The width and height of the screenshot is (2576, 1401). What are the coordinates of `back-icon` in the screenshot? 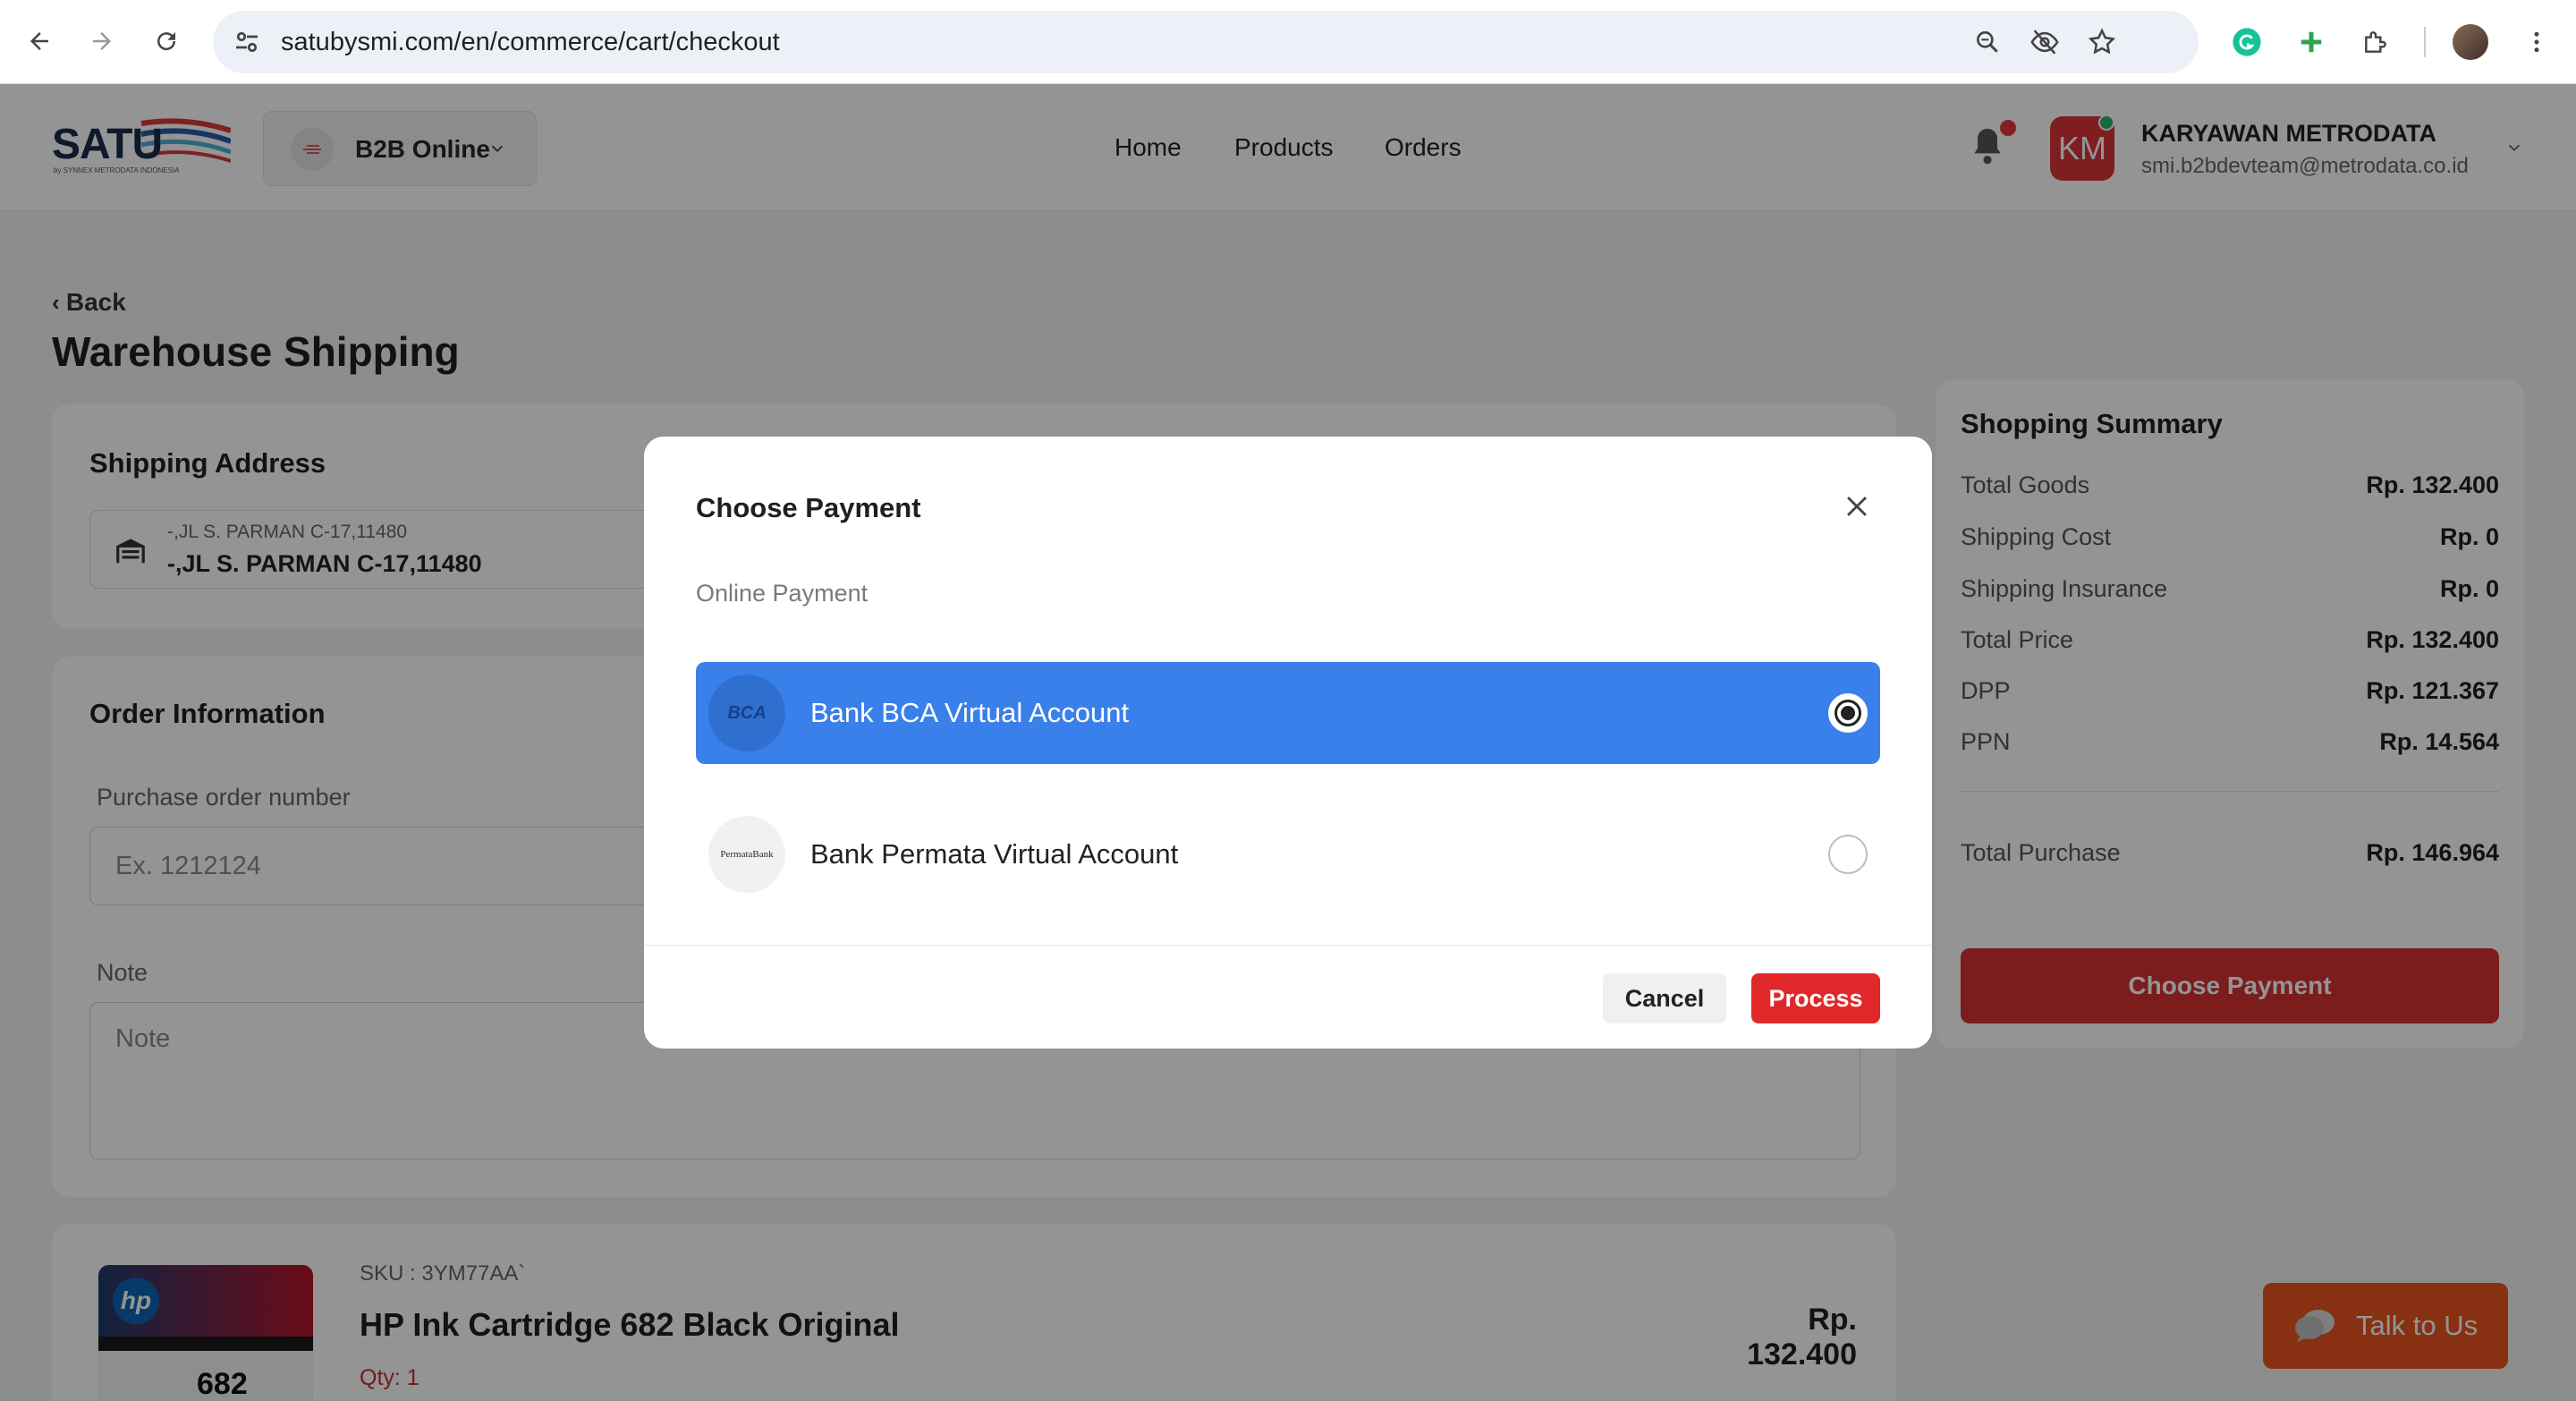 It's located at (39, 41).